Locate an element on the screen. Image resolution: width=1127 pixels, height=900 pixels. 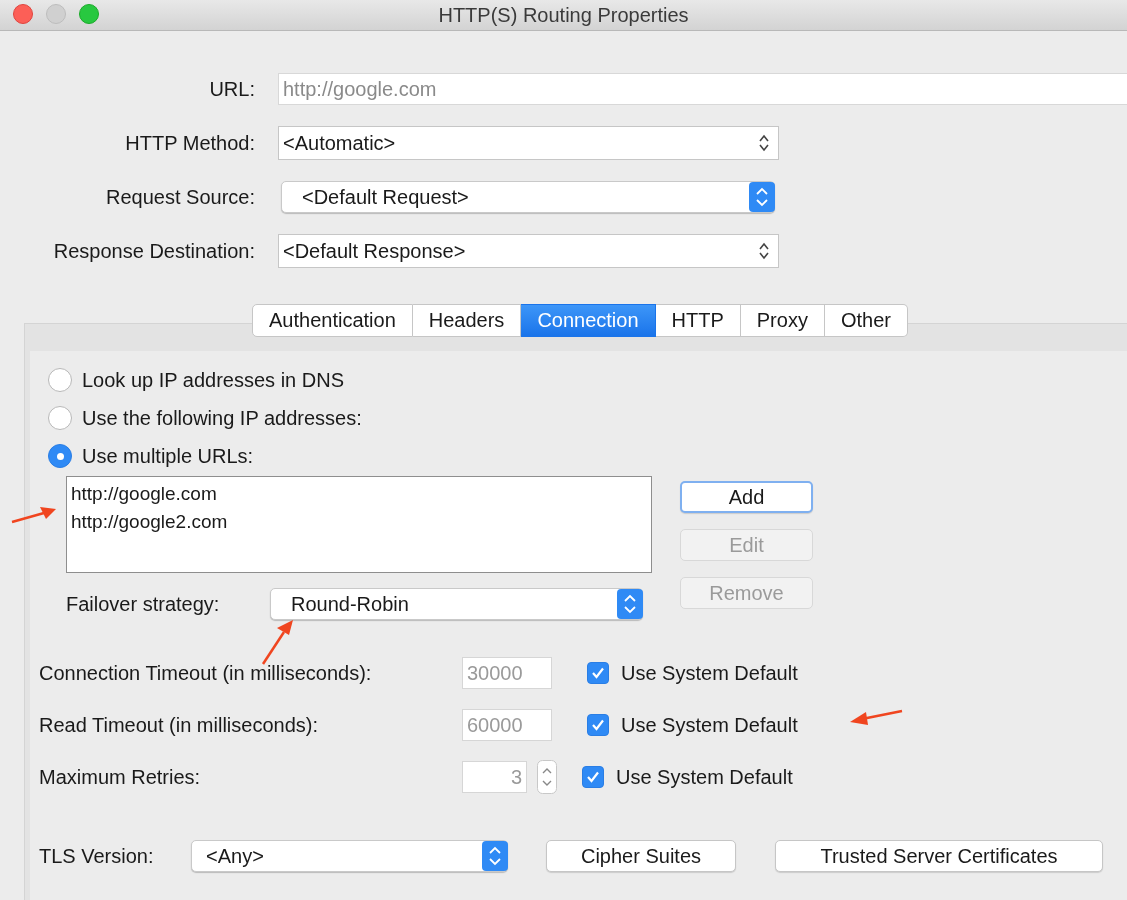
radio-label: Use the following IP addresses: is located at coordinates (222, 418).